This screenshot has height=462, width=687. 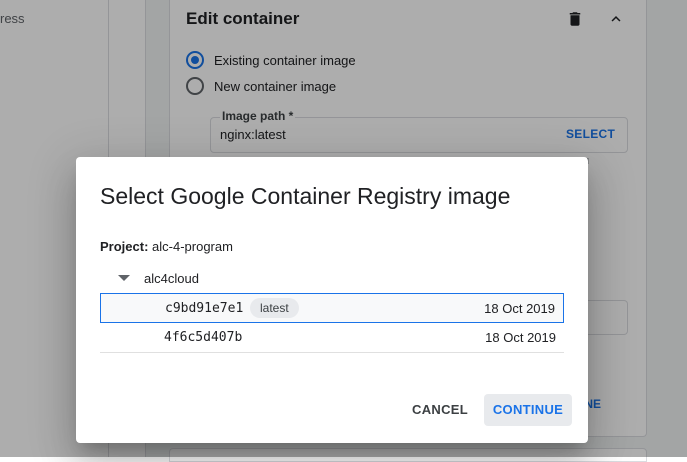 What do you see at coordinates (440, 410) in the screenshot?
I see `cancel-button: CANCEL` at bounding box center [440, 410].